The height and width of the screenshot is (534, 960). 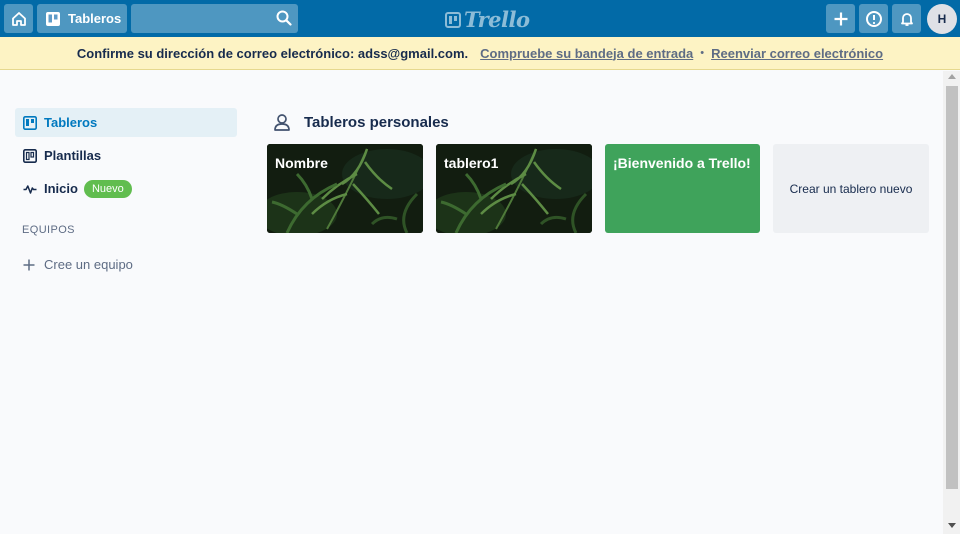 I want to click on info-button, so click(x=873, y=18).